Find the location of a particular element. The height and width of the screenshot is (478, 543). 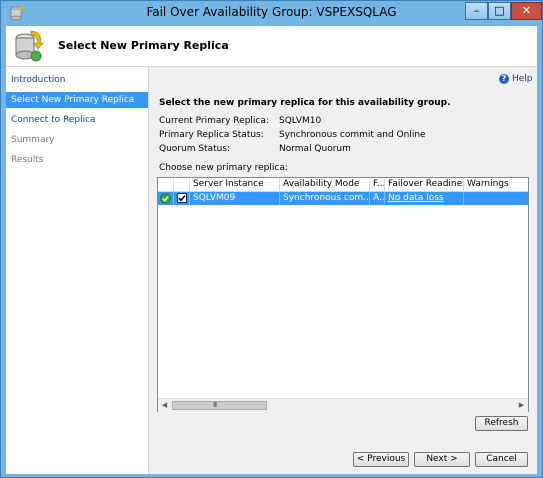

database-failover-icon is located at coordinates (29, 46).